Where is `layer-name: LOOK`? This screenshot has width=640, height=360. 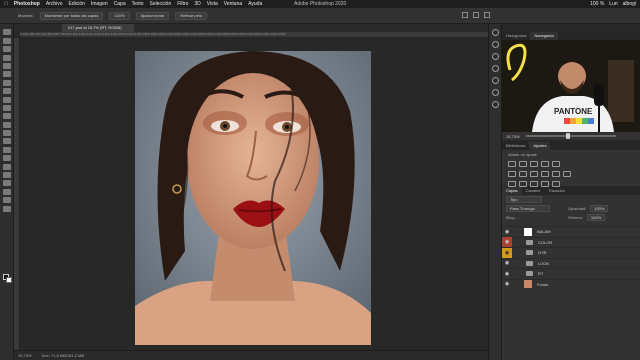
layer-name: LOOK is located at coordinates (544, 263).